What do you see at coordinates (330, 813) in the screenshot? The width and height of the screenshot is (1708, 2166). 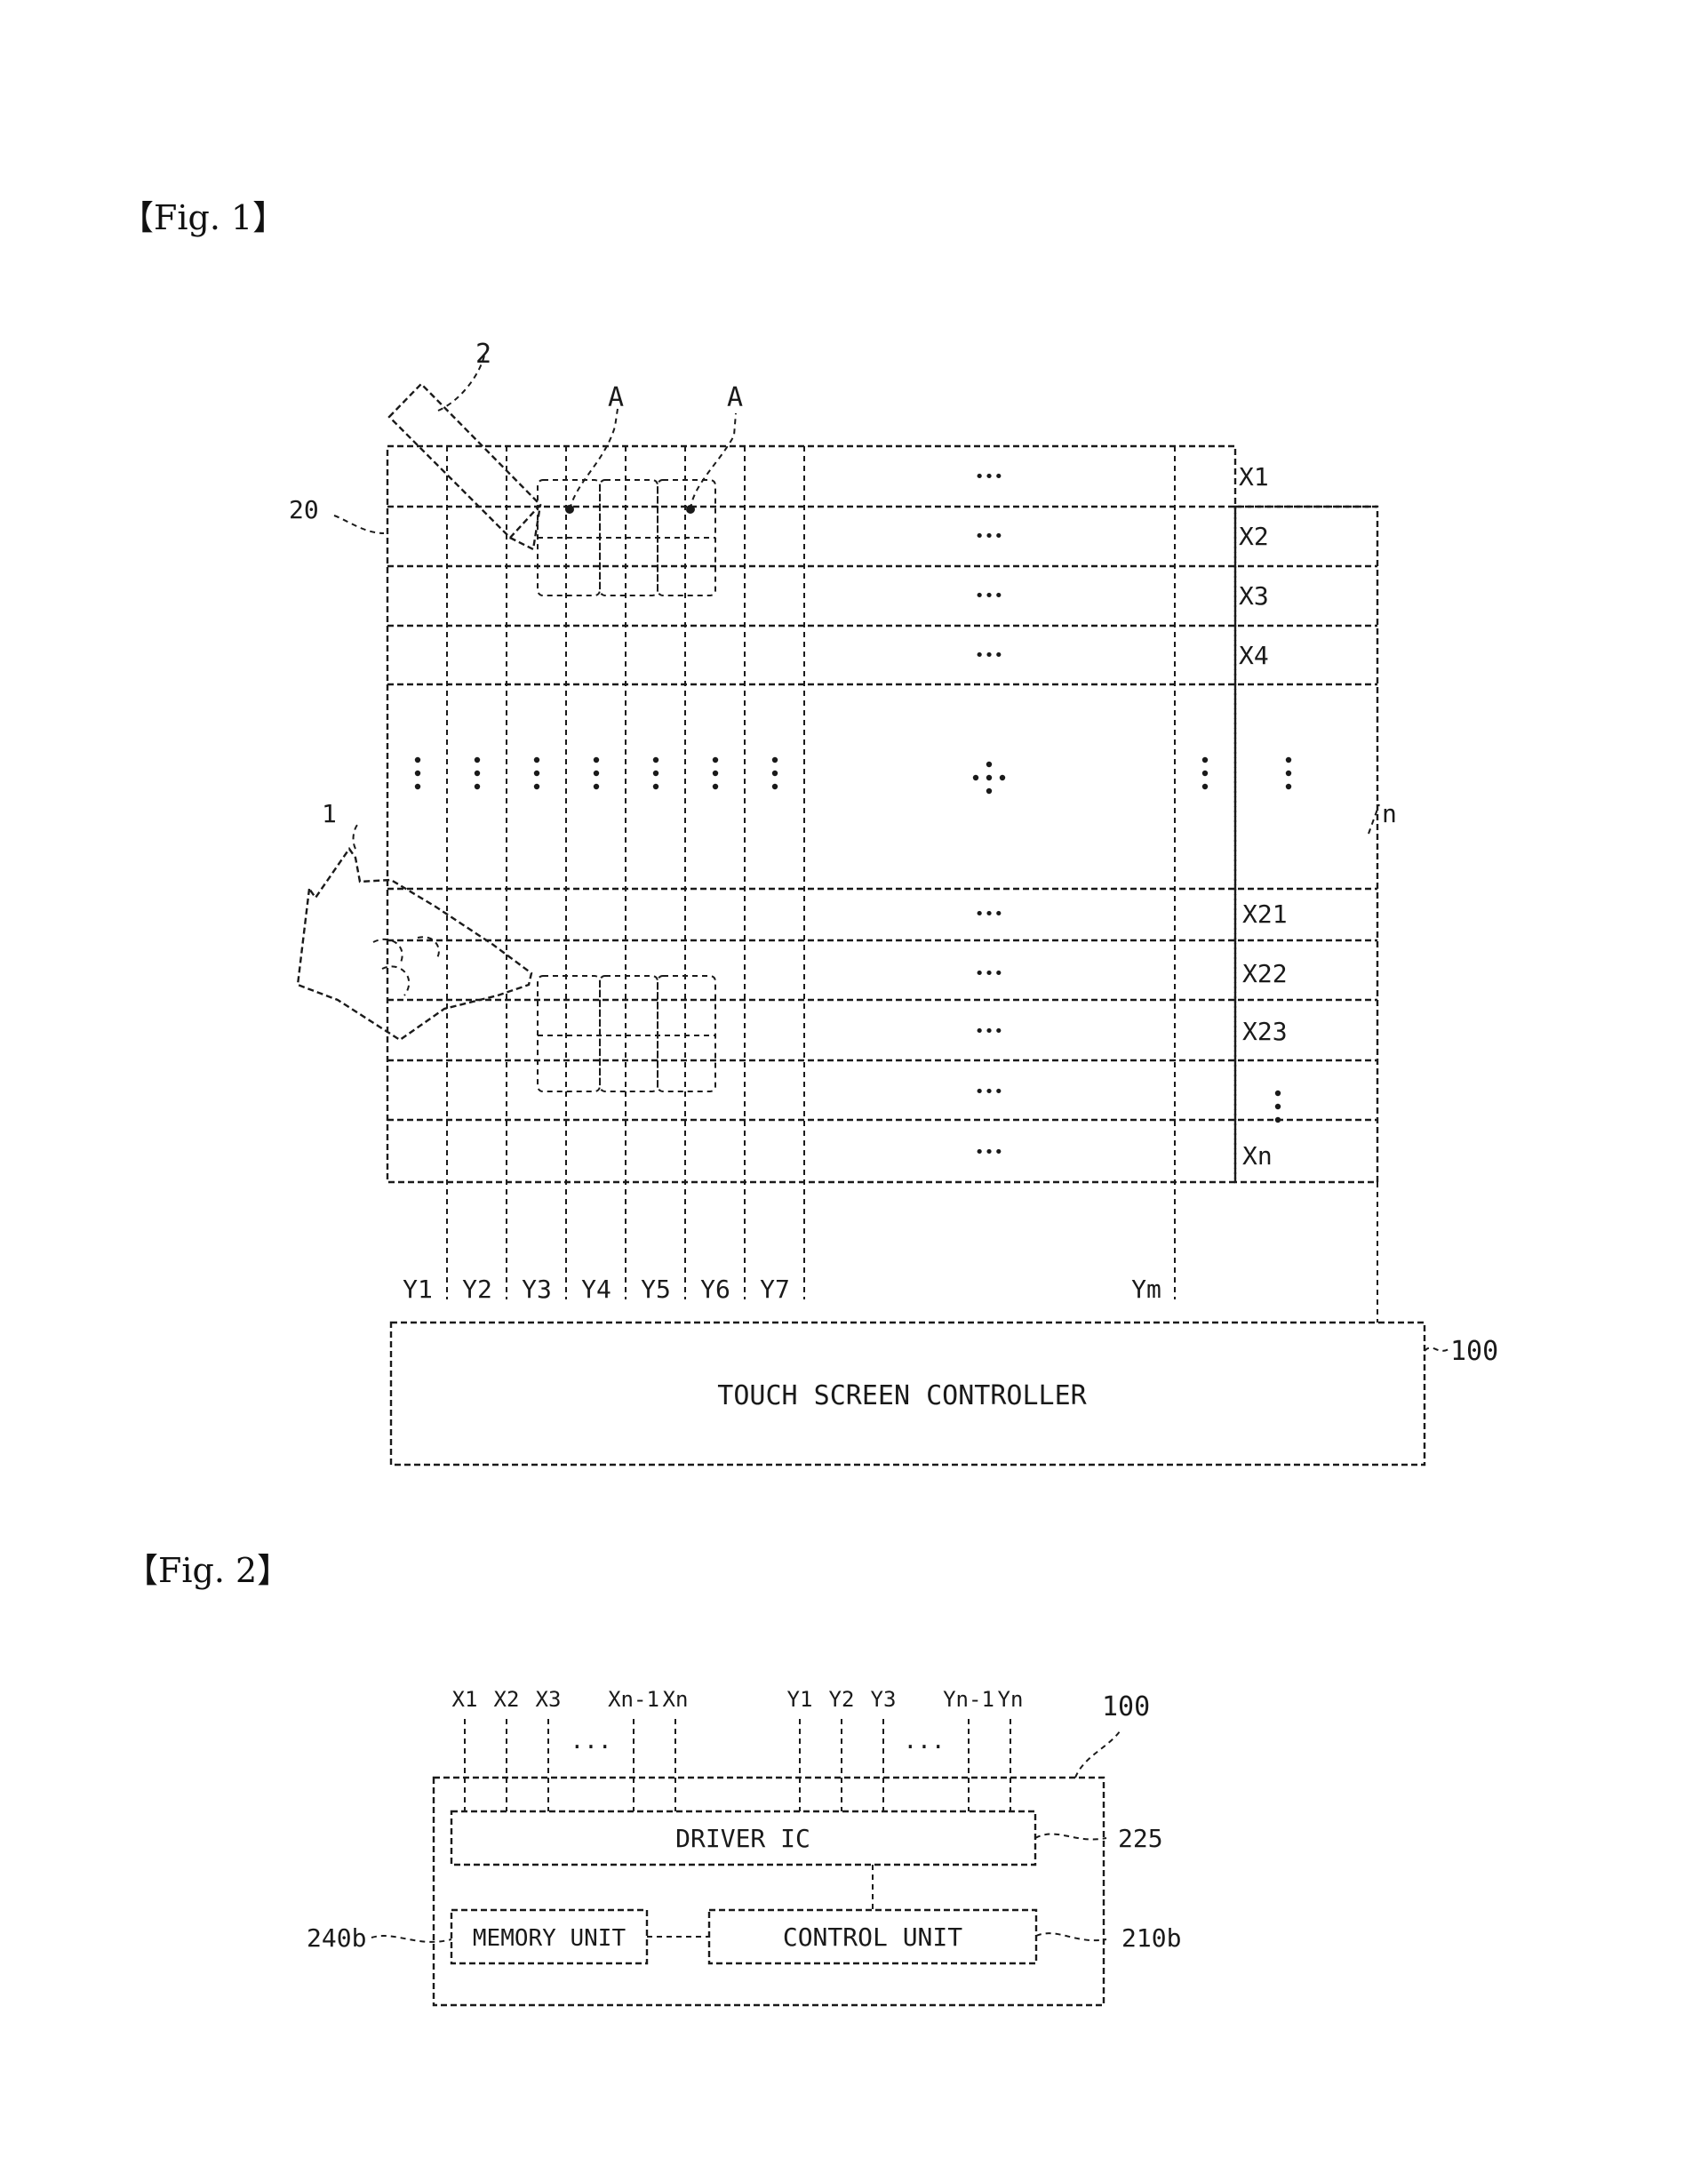 I see `finger-ref: 1` at bounding box center [330, 813].